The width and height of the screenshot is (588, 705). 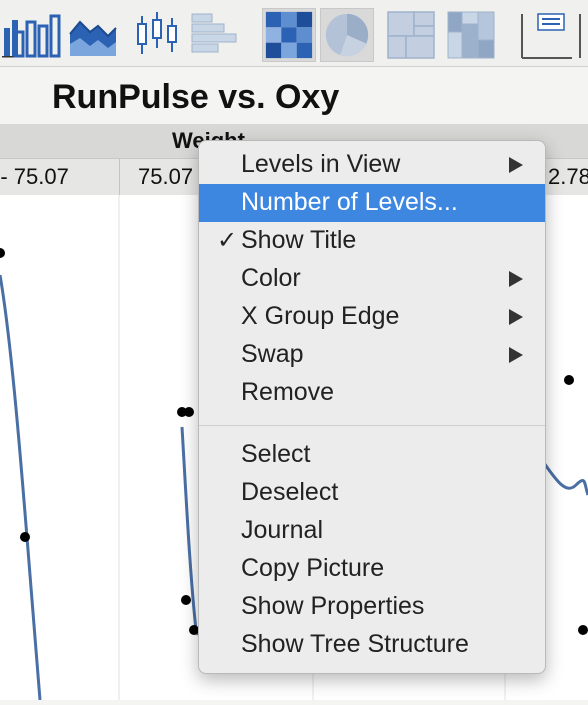 I want to click on menu-item-copy-picture: Copy Picture, so click(x=372, y=569).